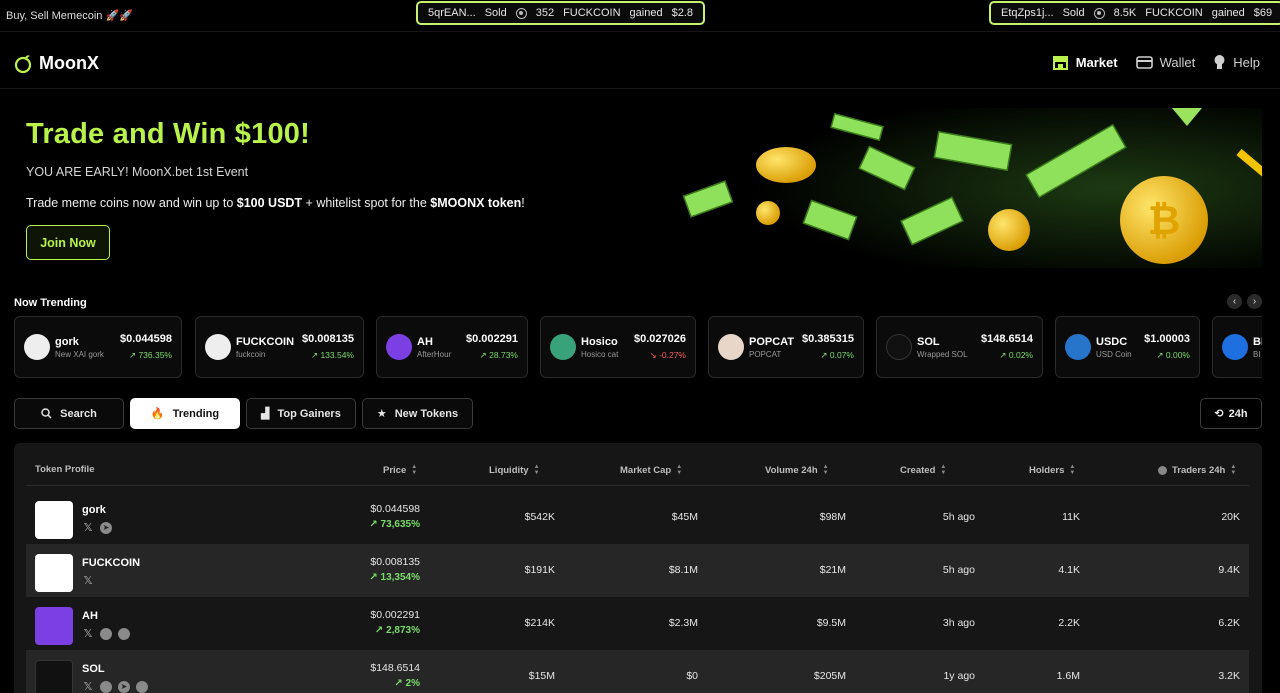 This screenshot has height=693, width=1280. Describe the element at coordinates (682, 13) in the screenshot. I see `trade-value: $2.8` at that location.